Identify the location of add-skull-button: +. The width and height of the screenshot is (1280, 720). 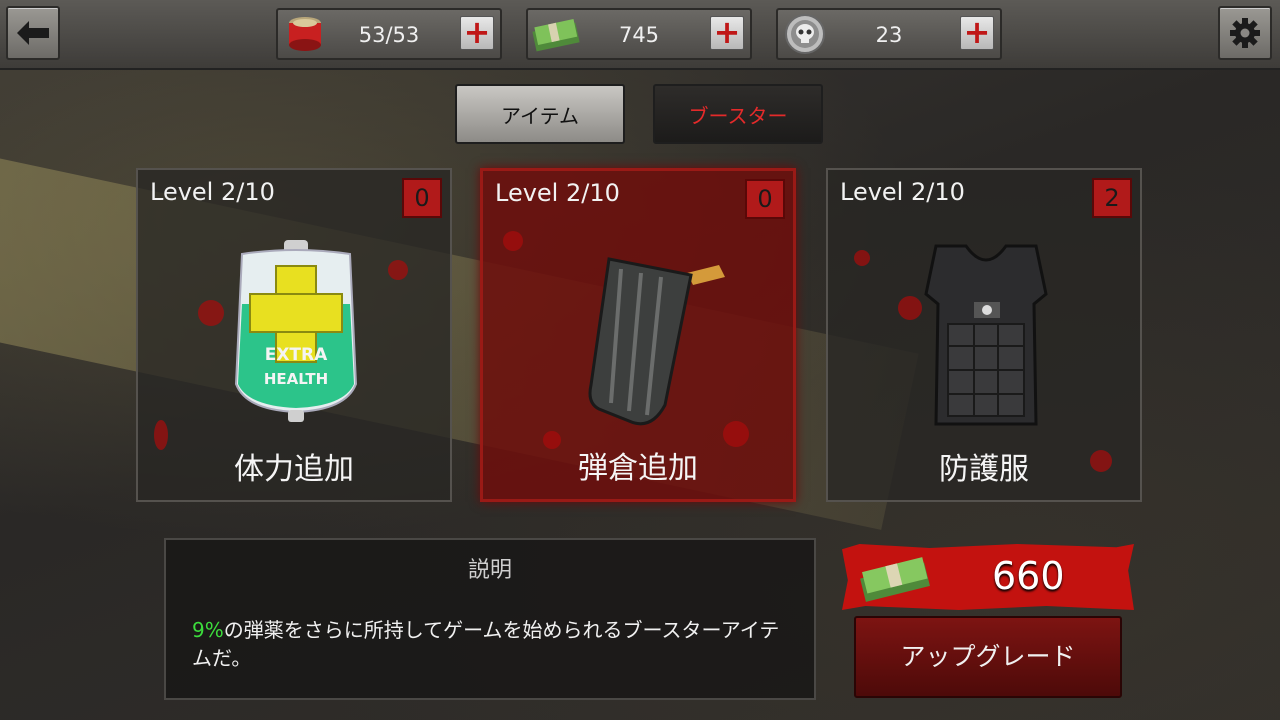
(977, 33).